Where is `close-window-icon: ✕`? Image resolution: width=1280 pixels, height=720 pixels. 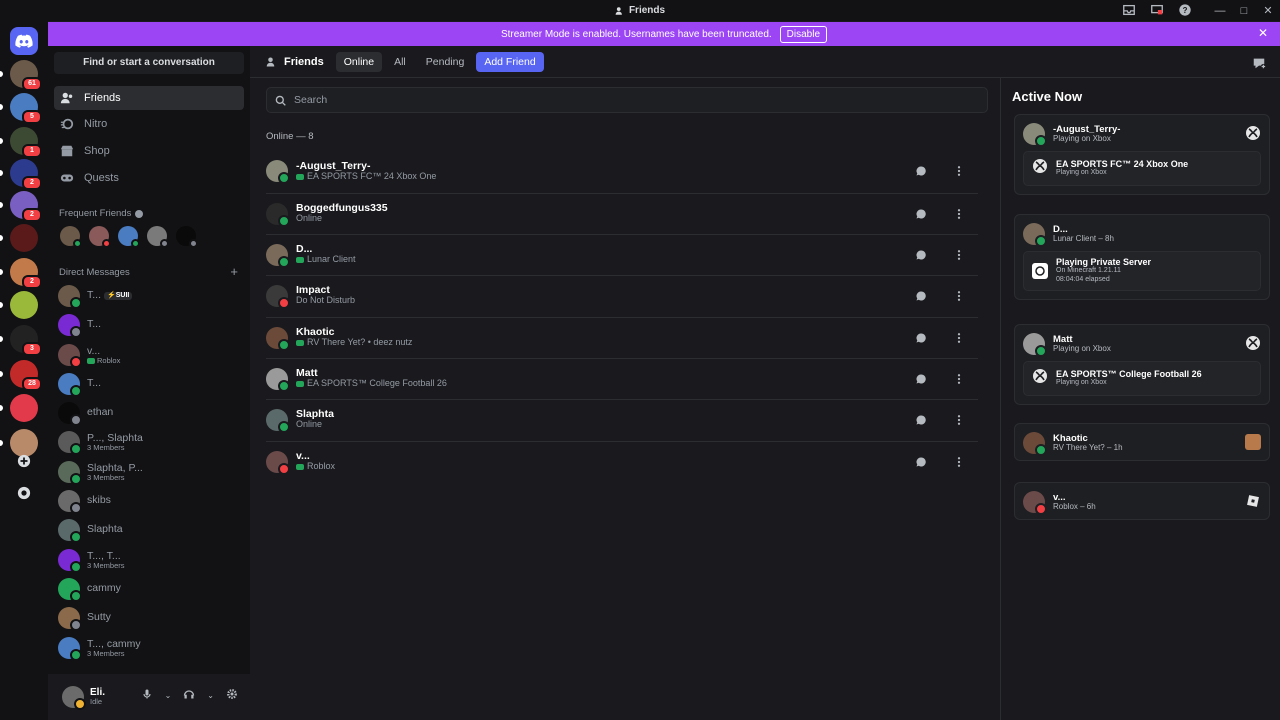 close-window-icon: ✕ is located at coordinates (1268, 10).